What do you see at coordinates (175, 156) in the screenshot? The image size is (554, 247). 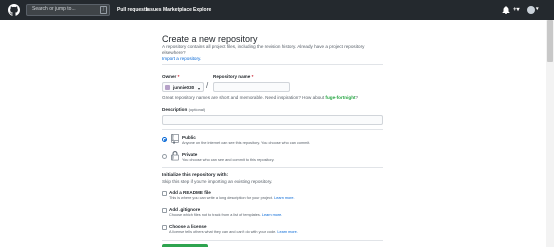 I see `lock-icon` at bounding box center [175, 156].